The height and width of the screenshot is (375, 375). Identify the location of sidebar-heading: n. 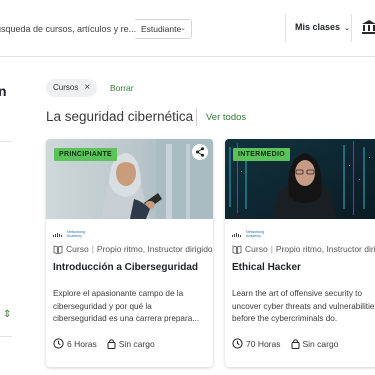
(3, 91).